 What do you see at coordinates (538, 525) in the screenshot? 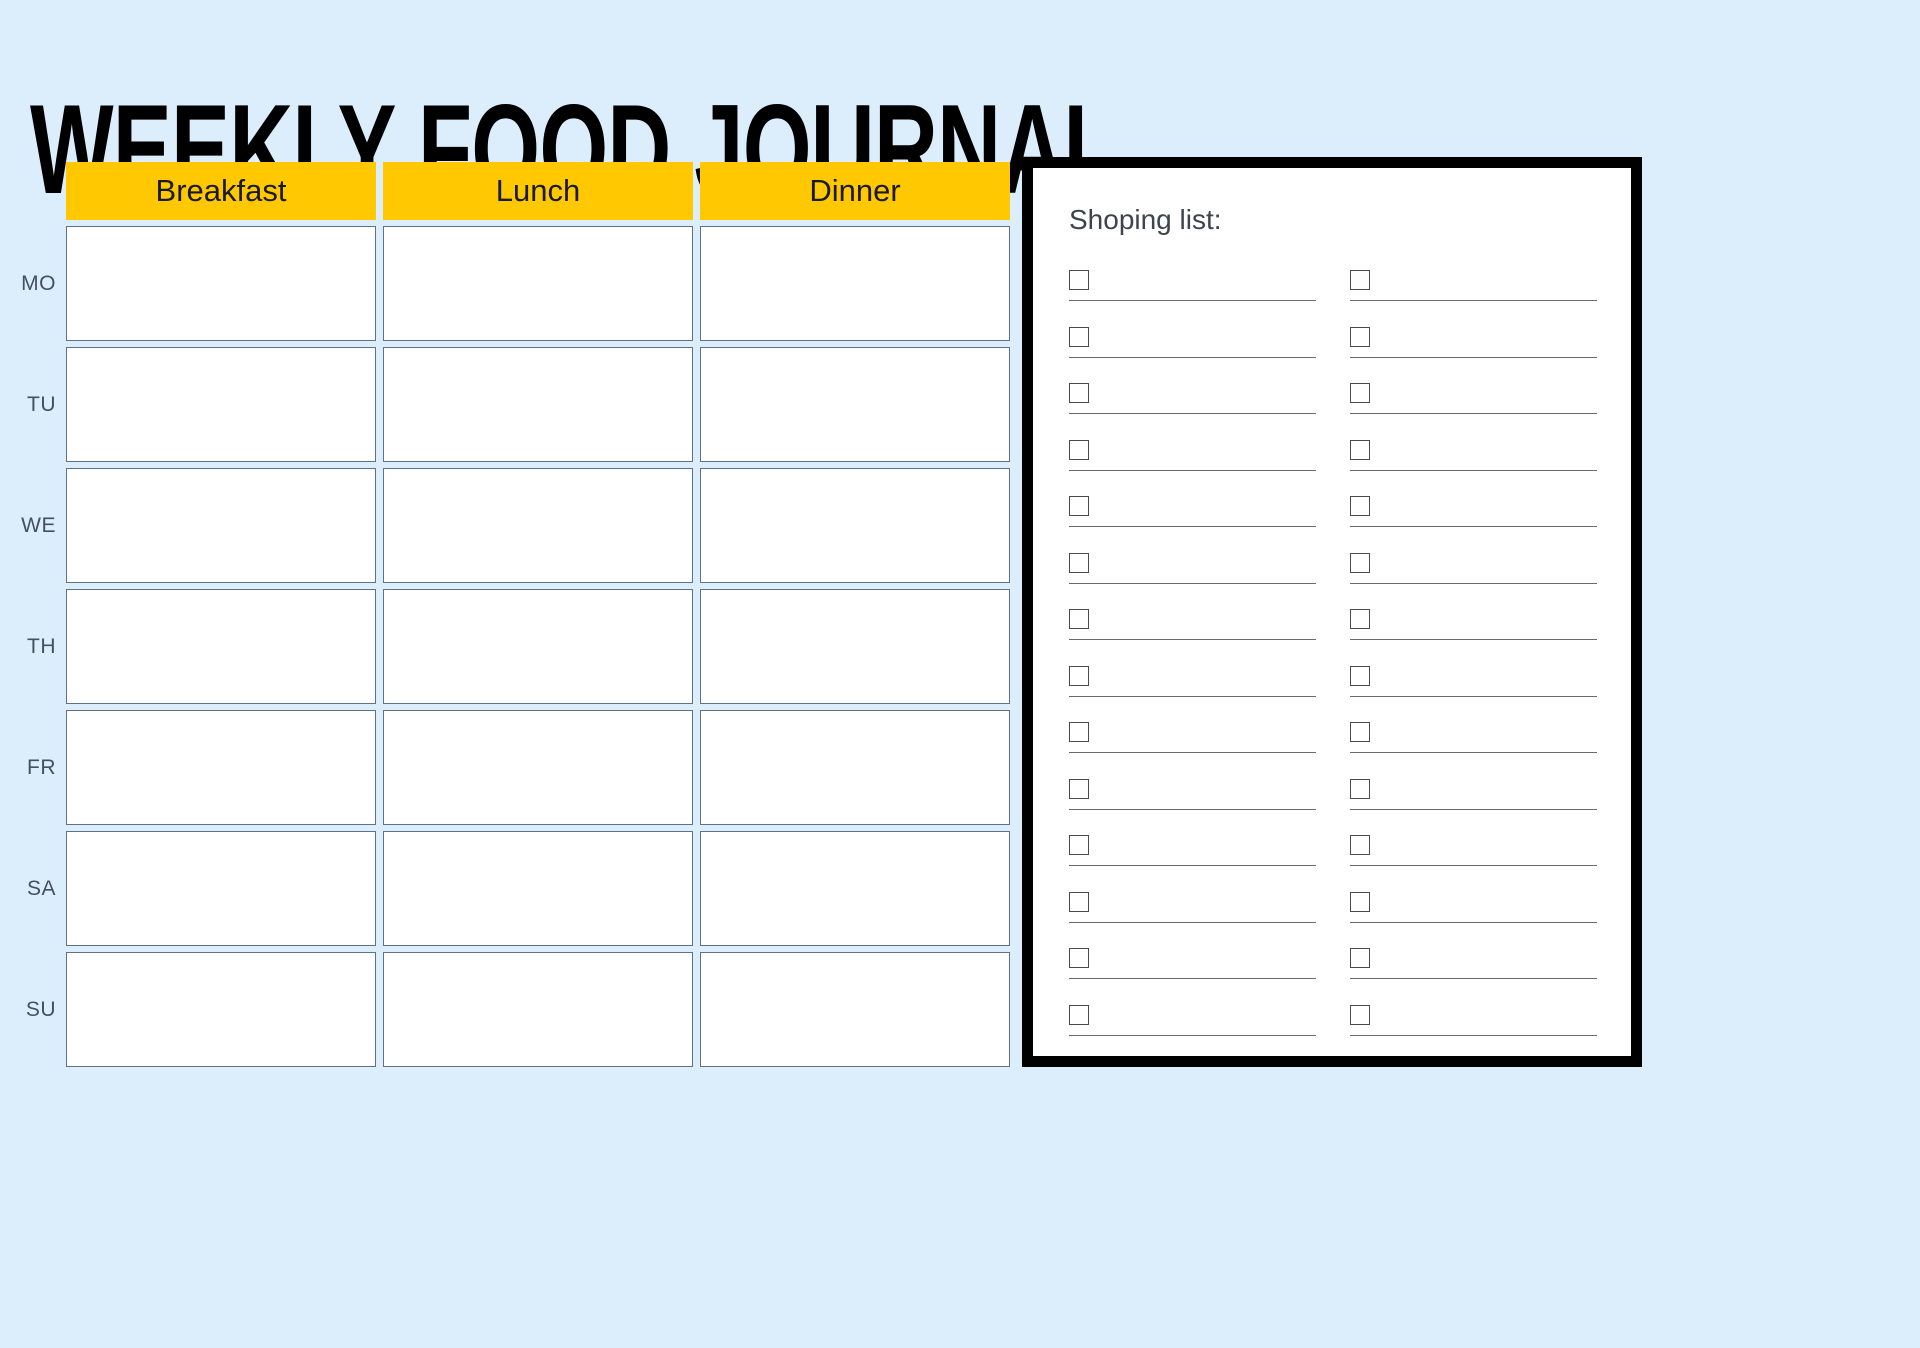
I see `meal-cell-we-lunch` at bounding box center [538, 525].